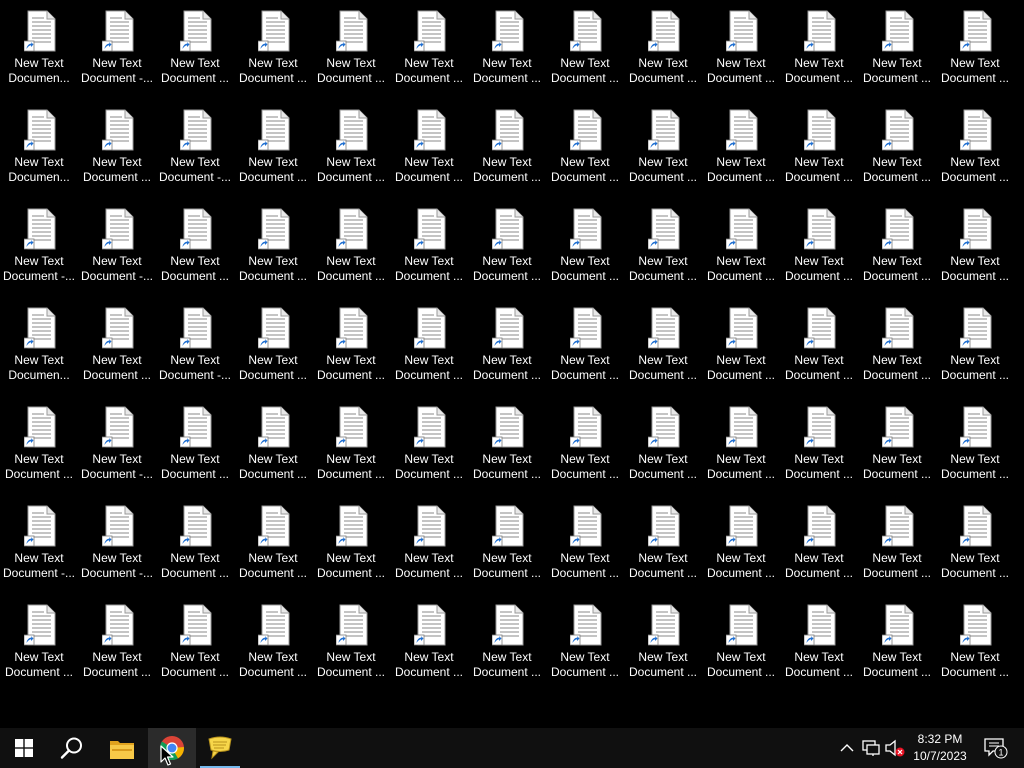 The height and width of the screenshot is (768, 1024). What do you see at coordinates (72, 748) in the screenshot?
I see `search-button` at bounding box center [72, 748].